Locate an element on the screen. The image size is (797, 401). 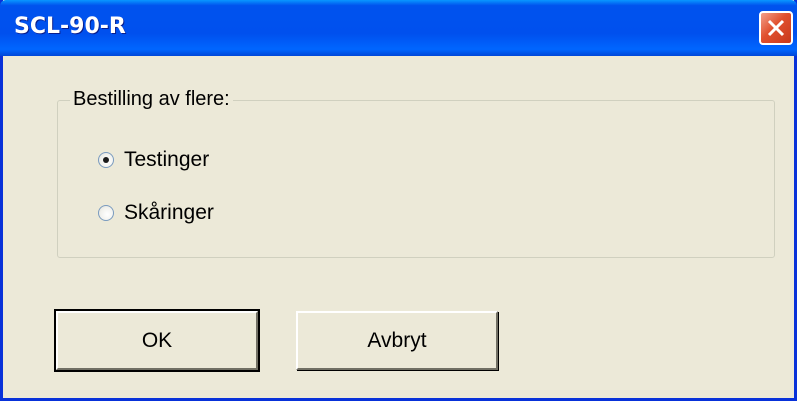
radio-label-testinger: Testinger is located at coordinates (167, 159).